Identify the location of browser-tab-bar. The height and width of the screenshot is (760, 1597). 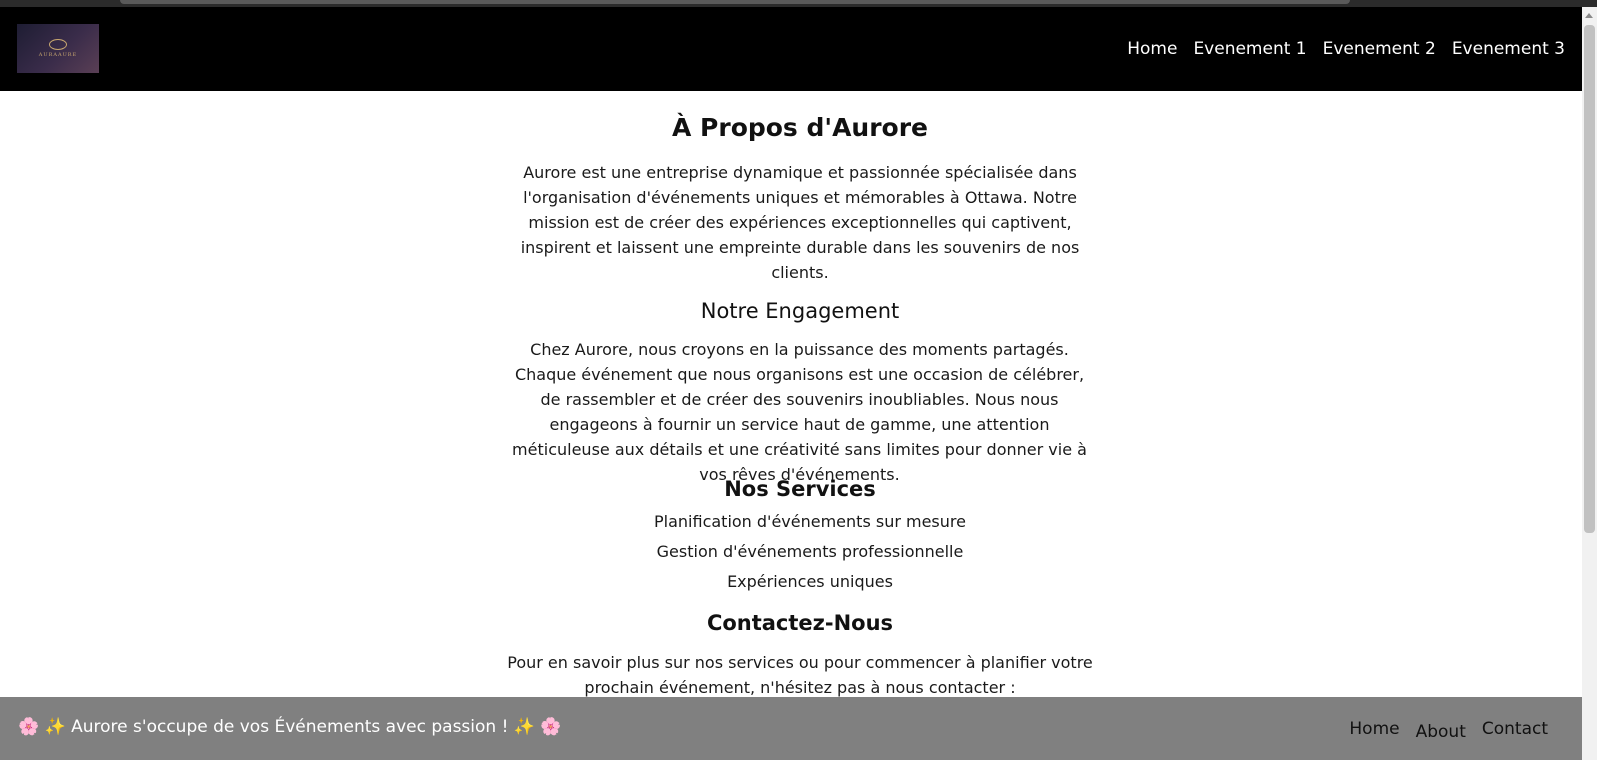
(735, 2).